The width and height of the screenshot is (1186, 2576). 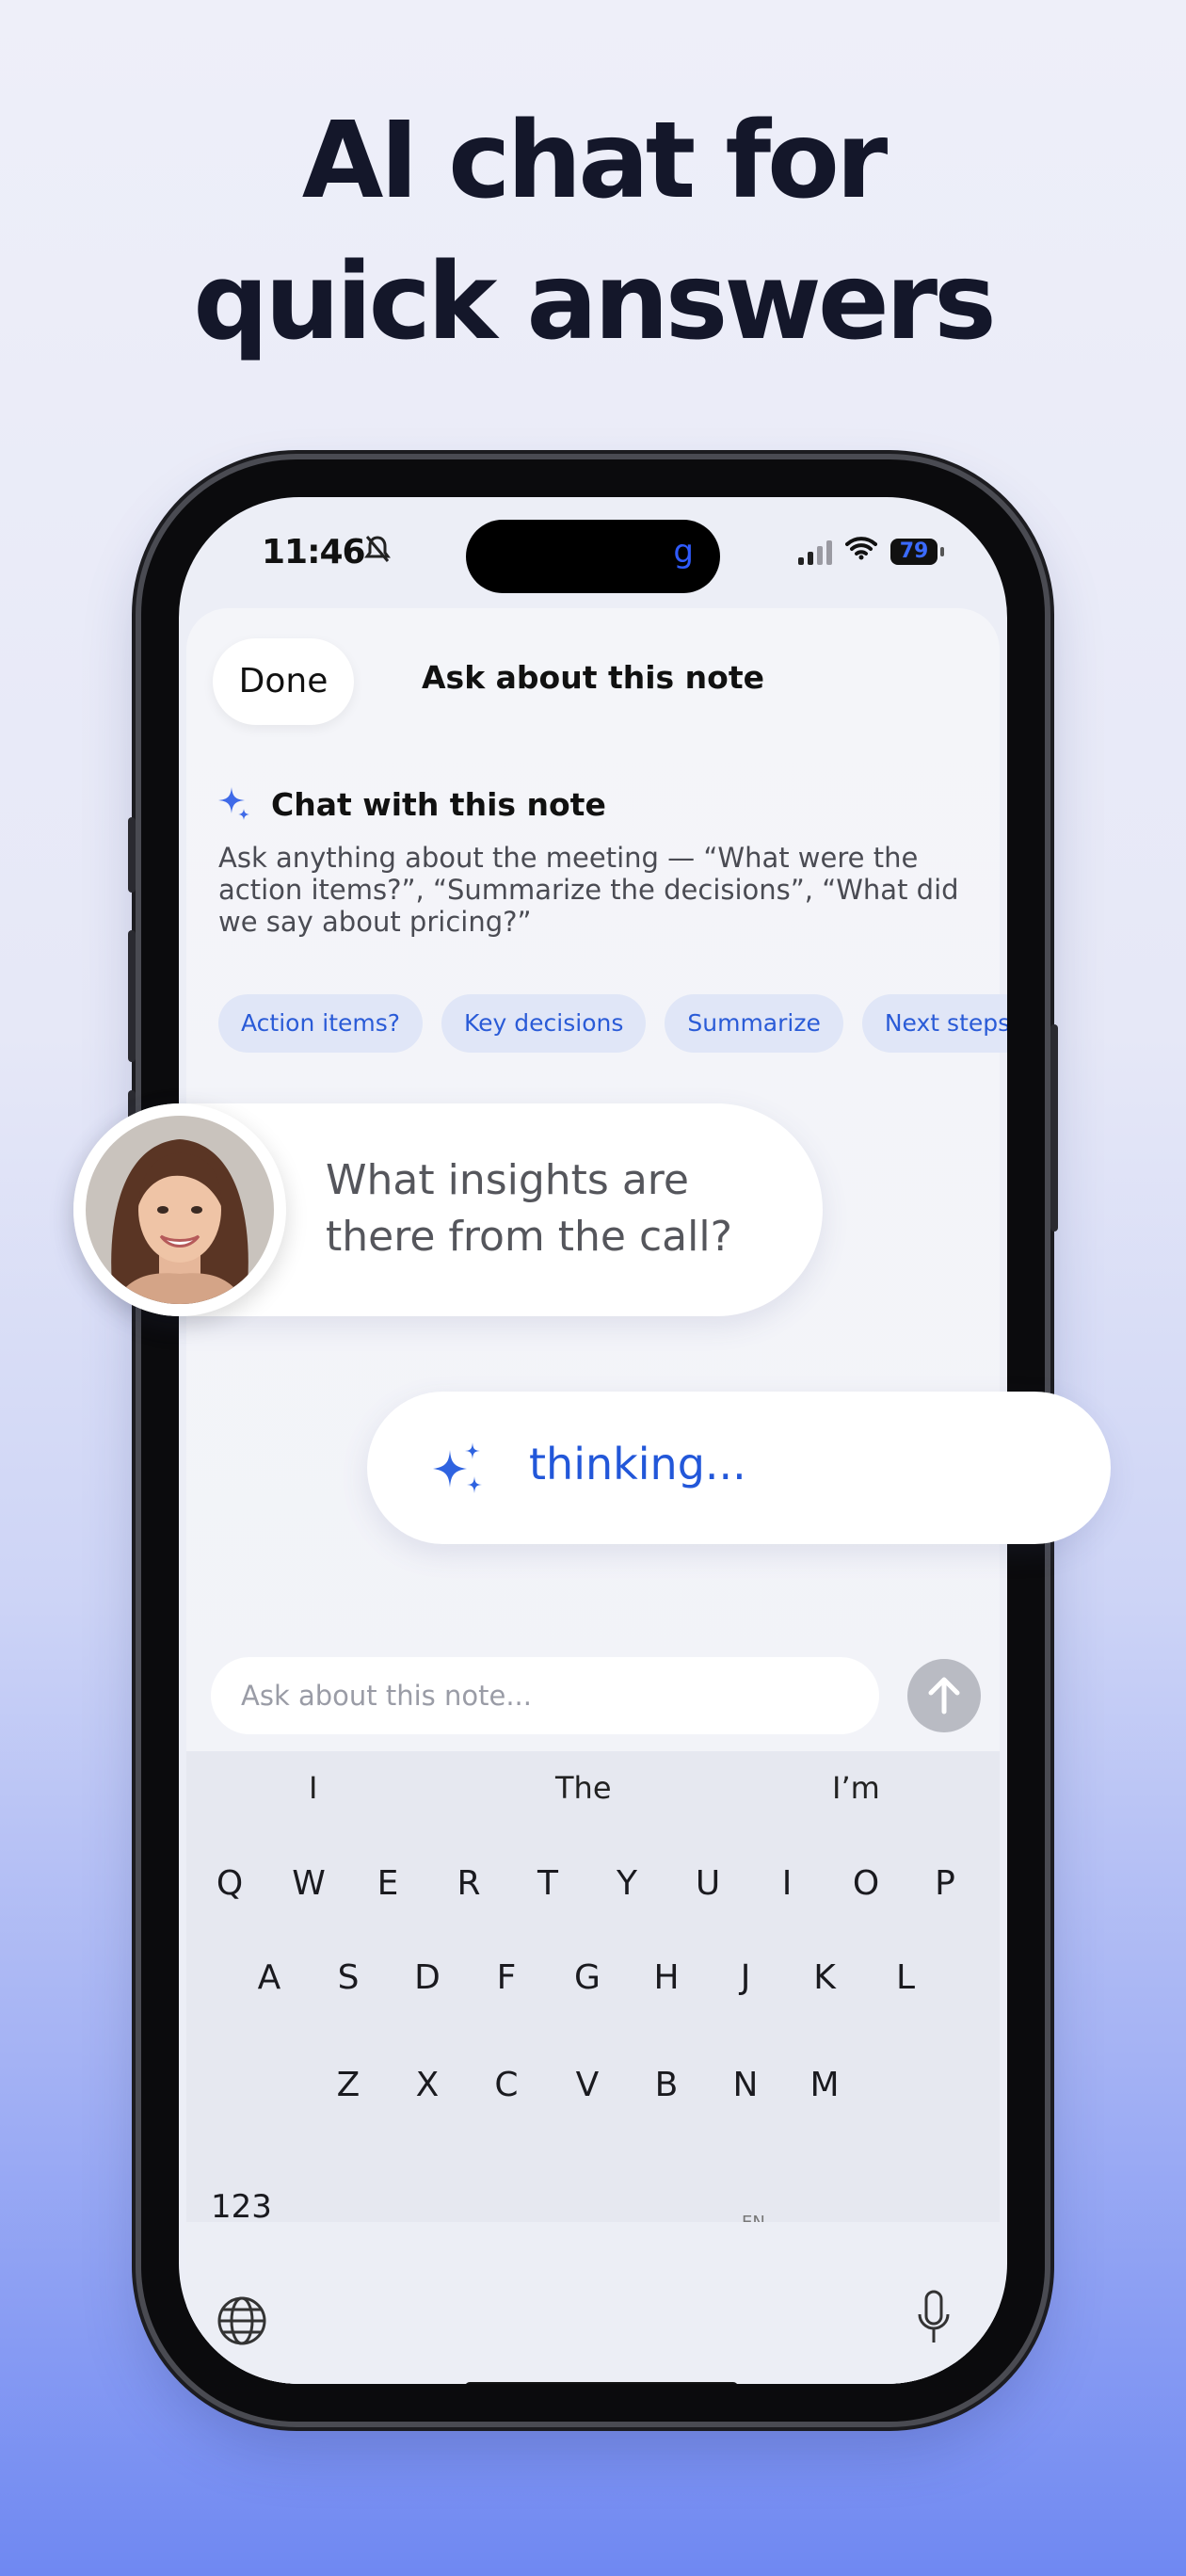 I want to click on key-o: O, so click(x=866, y=1883).